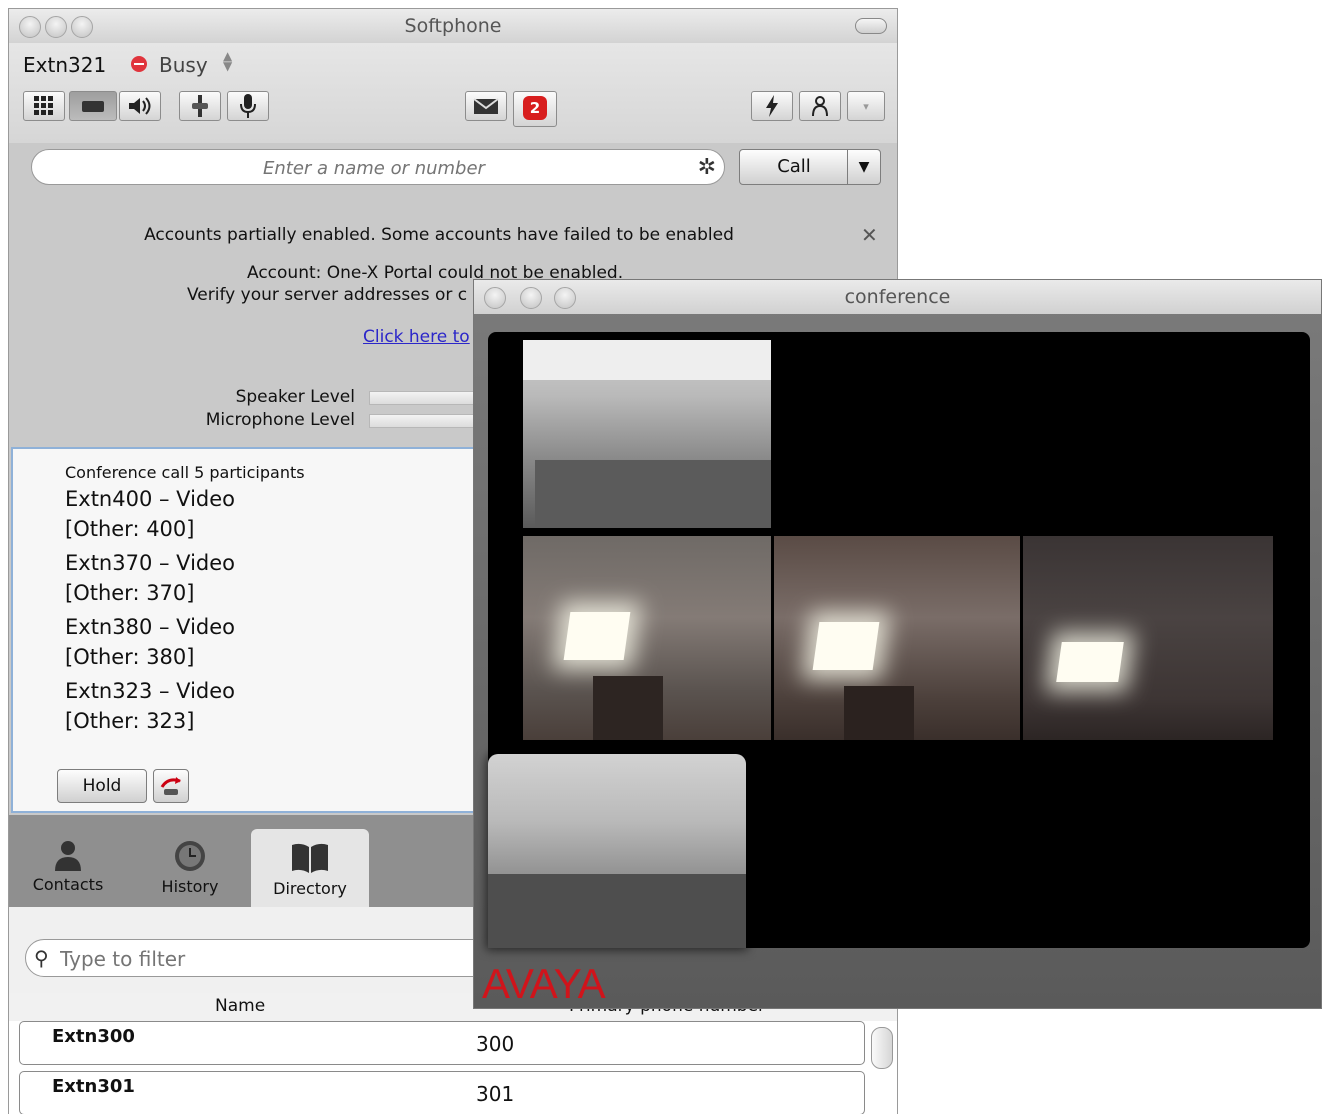 The height and width of the screenshot is (1114, 1322). I want to click on toolbar-toggle-button, so click(871, 26).